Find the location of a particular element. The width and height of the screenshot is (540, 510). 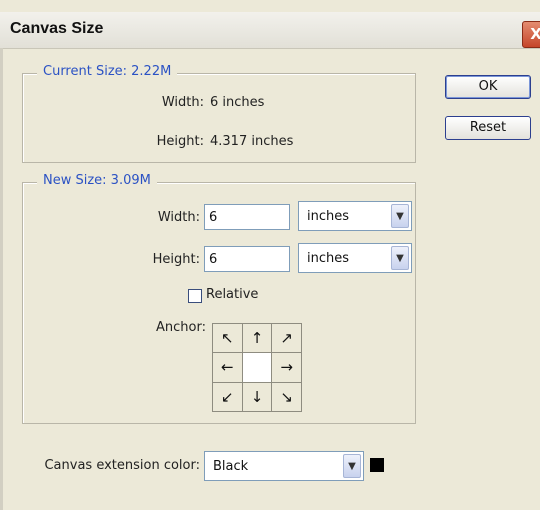

arrow-left-icon: ← is located at coordinates (227, 367).